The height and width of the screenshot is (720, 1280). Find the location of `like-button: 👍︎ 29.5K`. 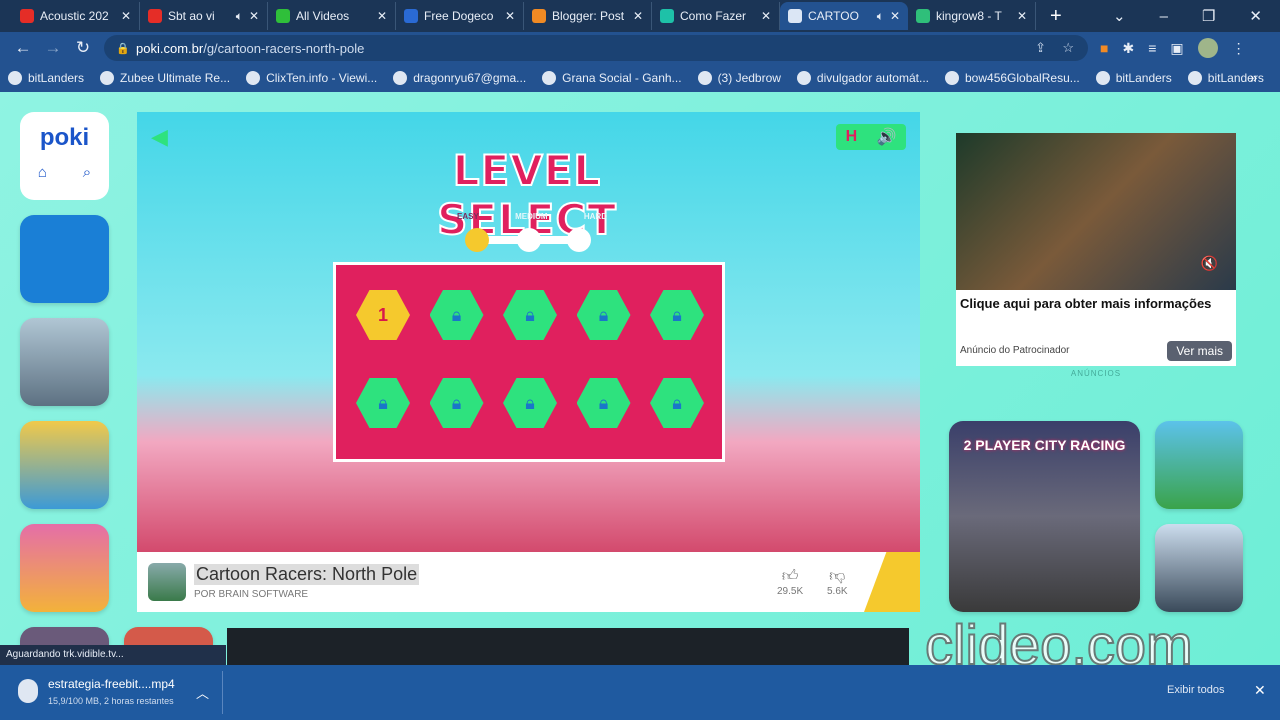

like-button: 👍︎ 29.5K is located at coordinates (790, 582).